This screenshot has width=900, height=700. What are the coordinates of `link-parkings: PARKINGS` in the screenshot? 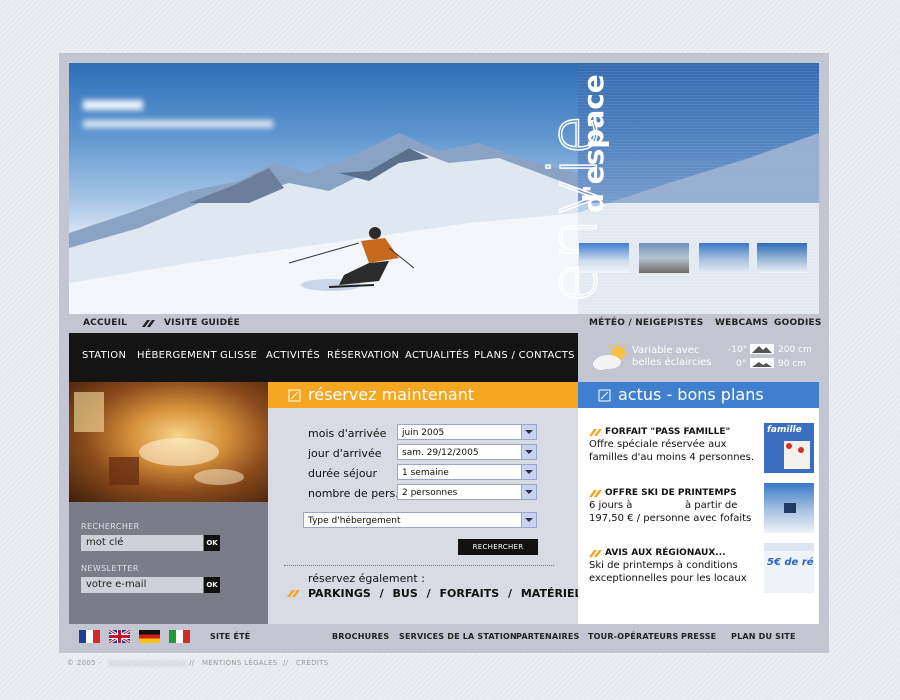 It's located at (339, 593).